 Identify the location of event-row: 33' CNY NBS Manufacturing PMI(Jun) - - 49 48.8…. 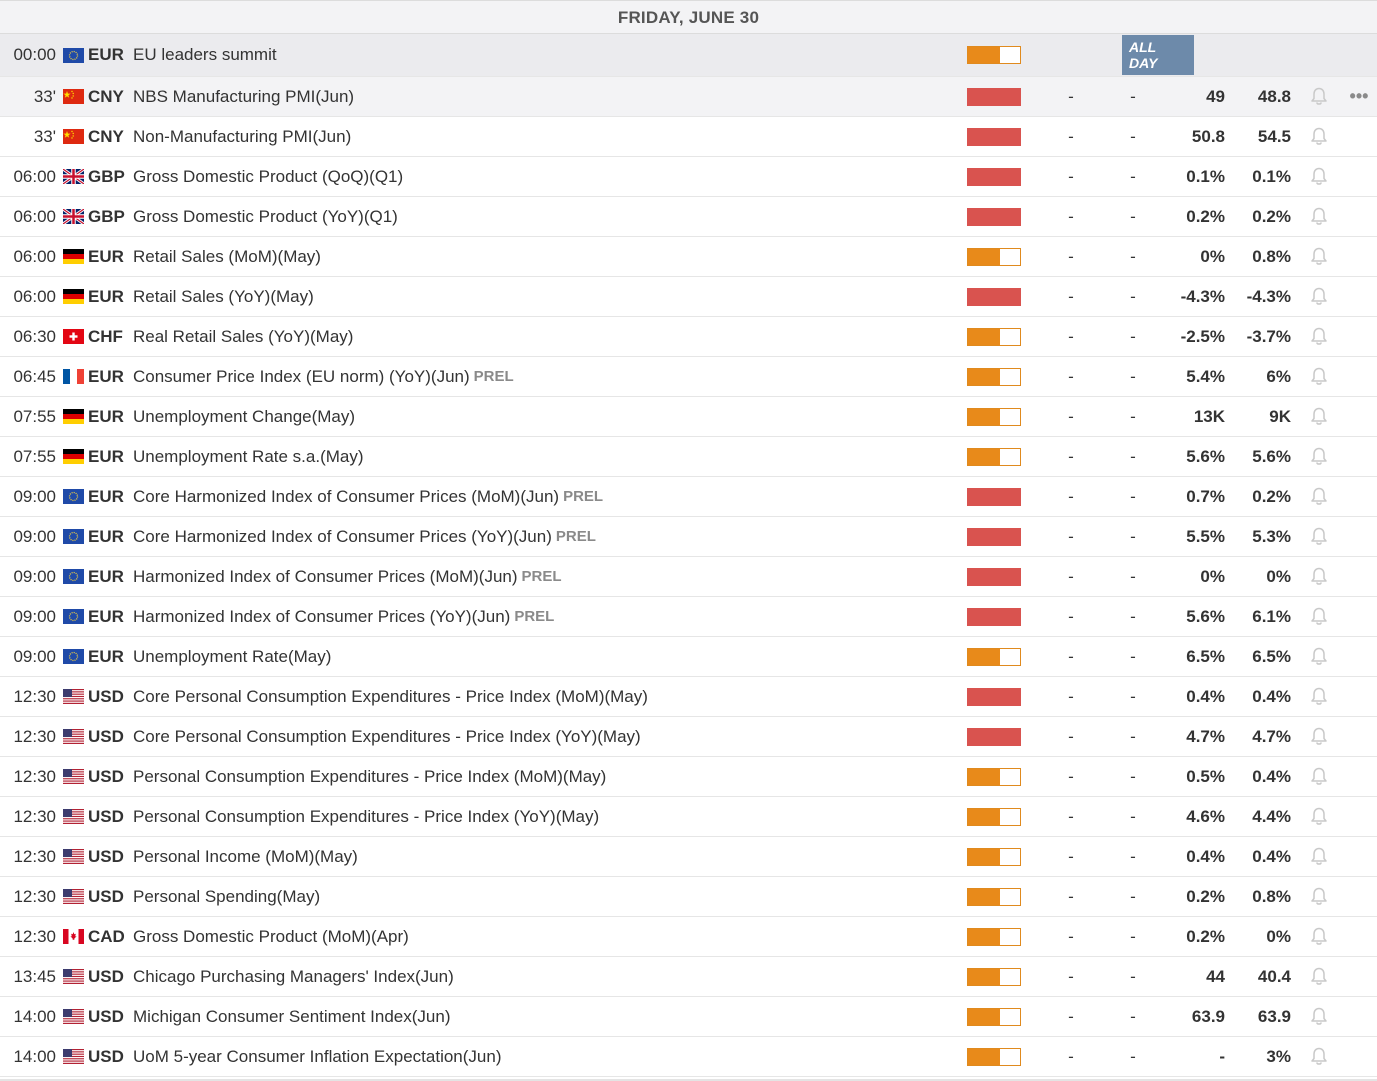
(688, 97).